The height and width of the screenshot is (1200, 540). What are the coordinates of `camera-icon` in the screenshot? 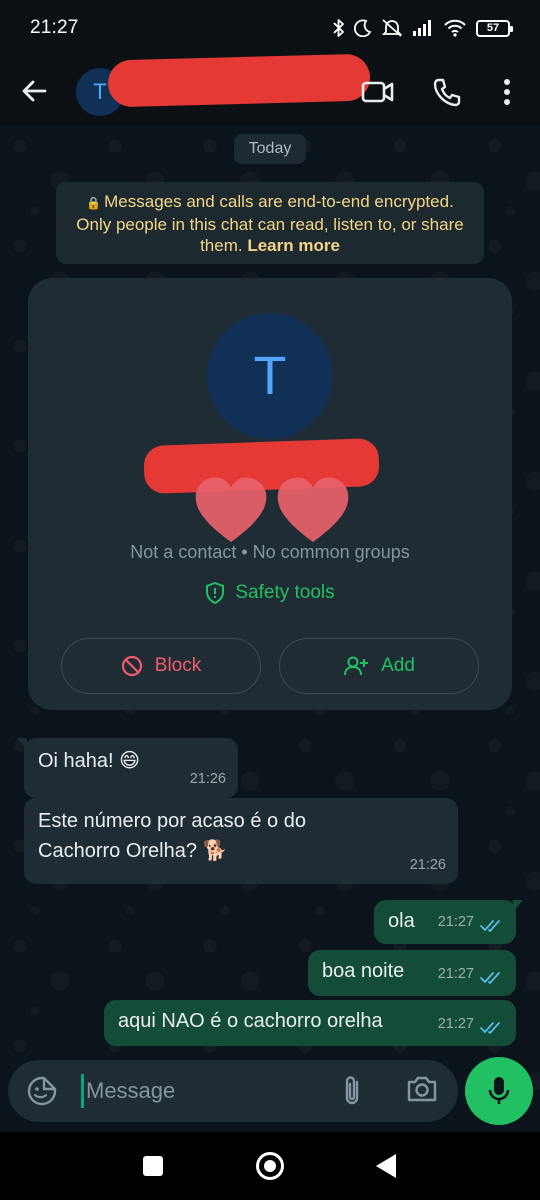 It's located at (422, 1089).